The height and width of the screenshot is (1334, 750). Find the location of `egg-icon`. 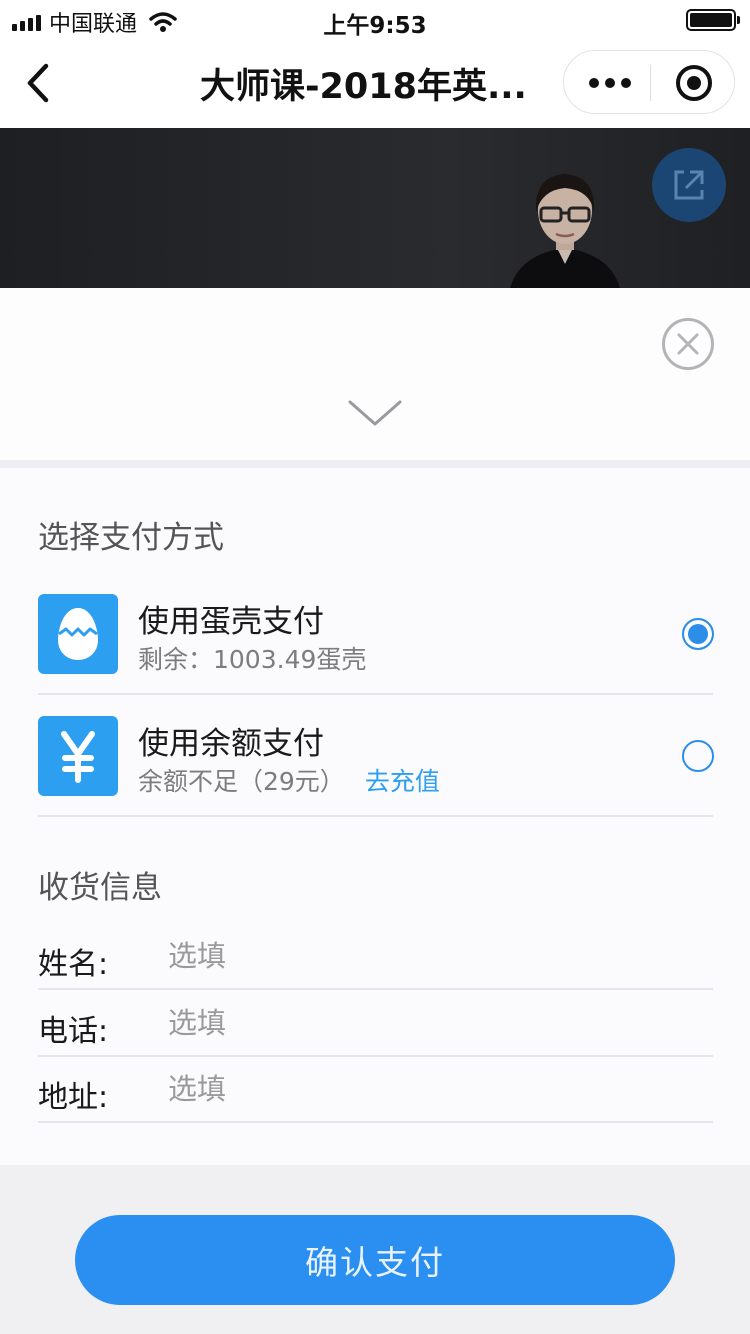

egg-icon is located at coordinates (78, 634).